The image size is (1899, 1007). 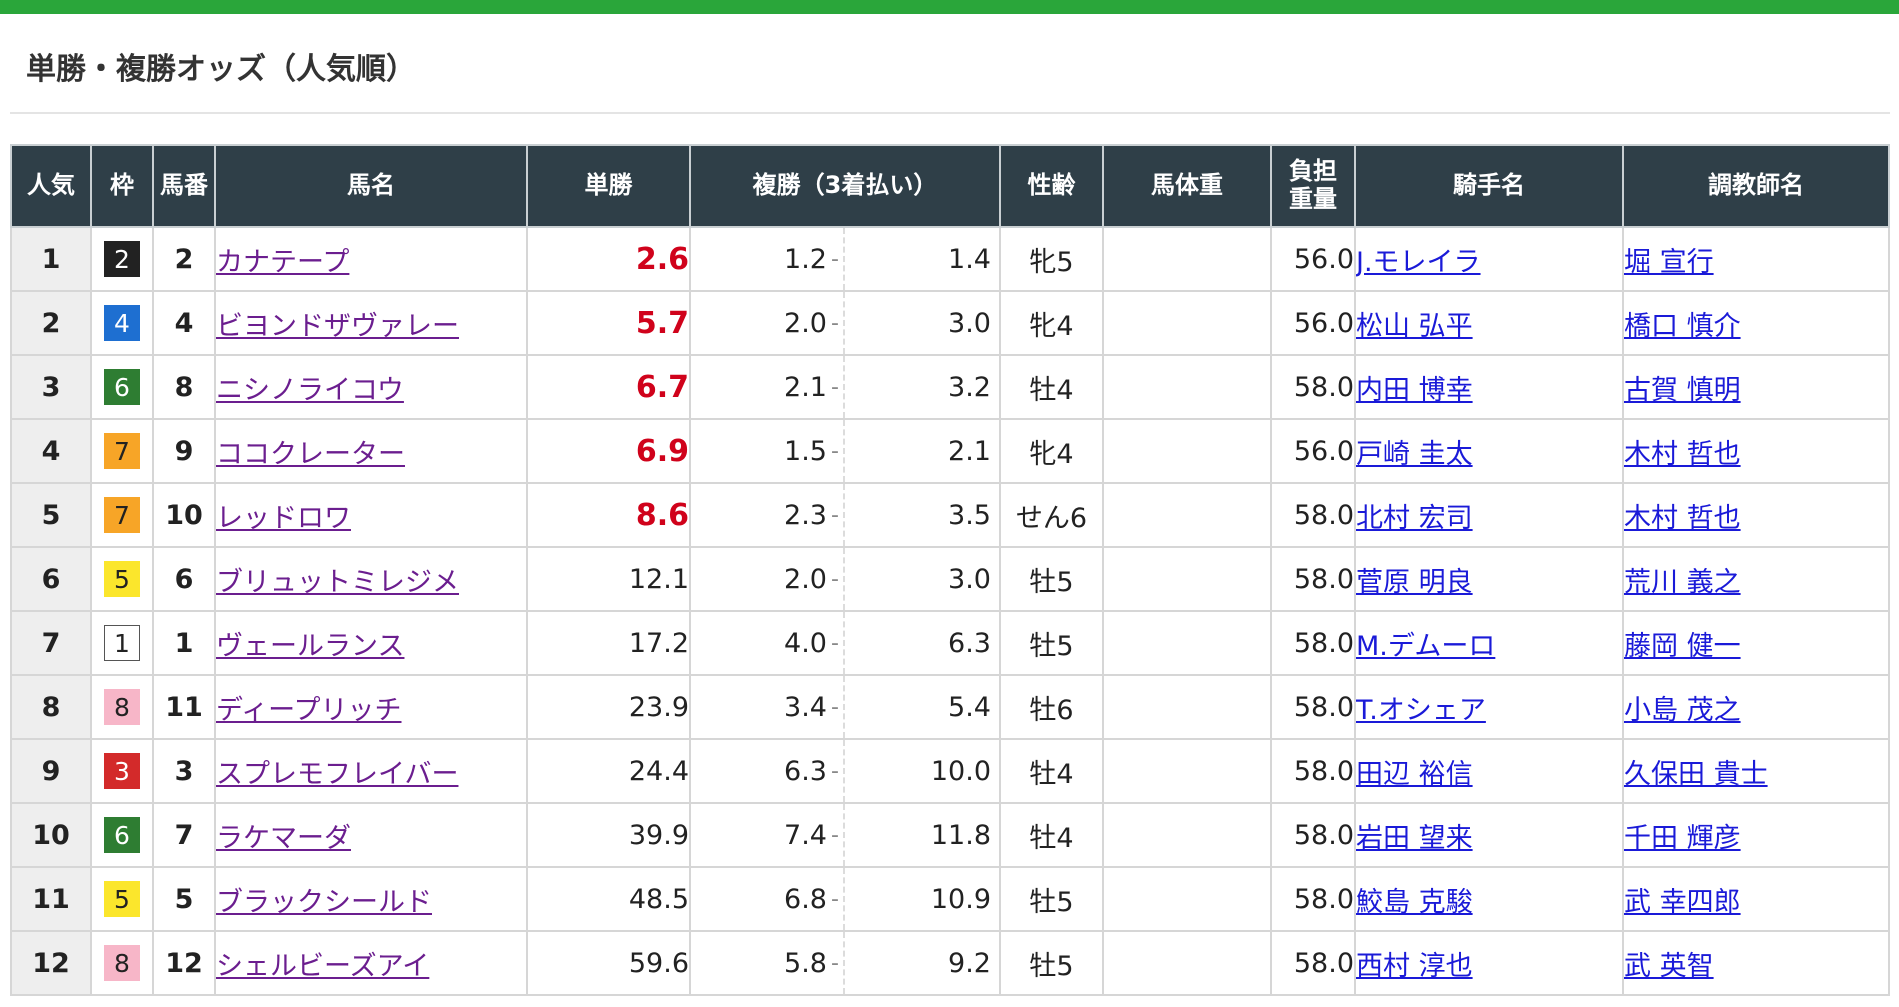 What do you see at coordinates (284, 838) in the screenshot?
I see `horse-name-link: ラケマーダ` at bounding box center [284, 838].